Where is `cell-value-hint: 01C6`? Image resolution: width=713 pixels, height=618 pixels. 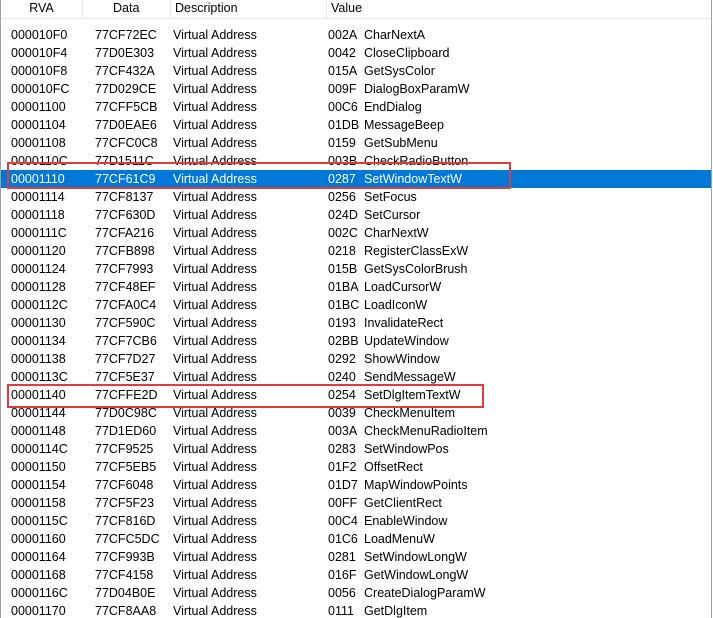
cell-value-hint: 01C6 is located at coordinates (343, 539).